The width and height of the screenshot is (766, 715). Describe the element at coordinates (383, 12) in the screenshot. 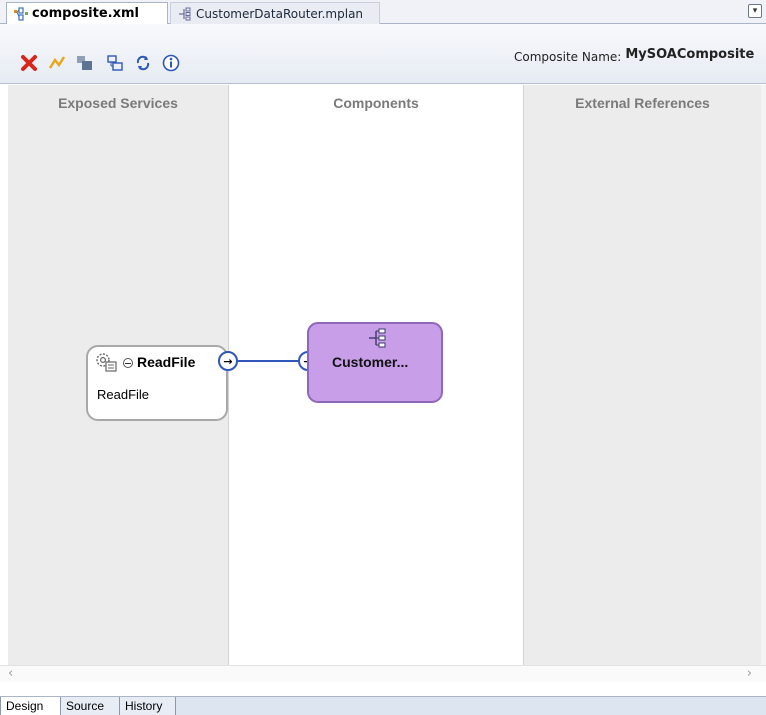

I see `editor-tab-strip: composite.xml CustomerDataRouter.mplan ▾` at that location.